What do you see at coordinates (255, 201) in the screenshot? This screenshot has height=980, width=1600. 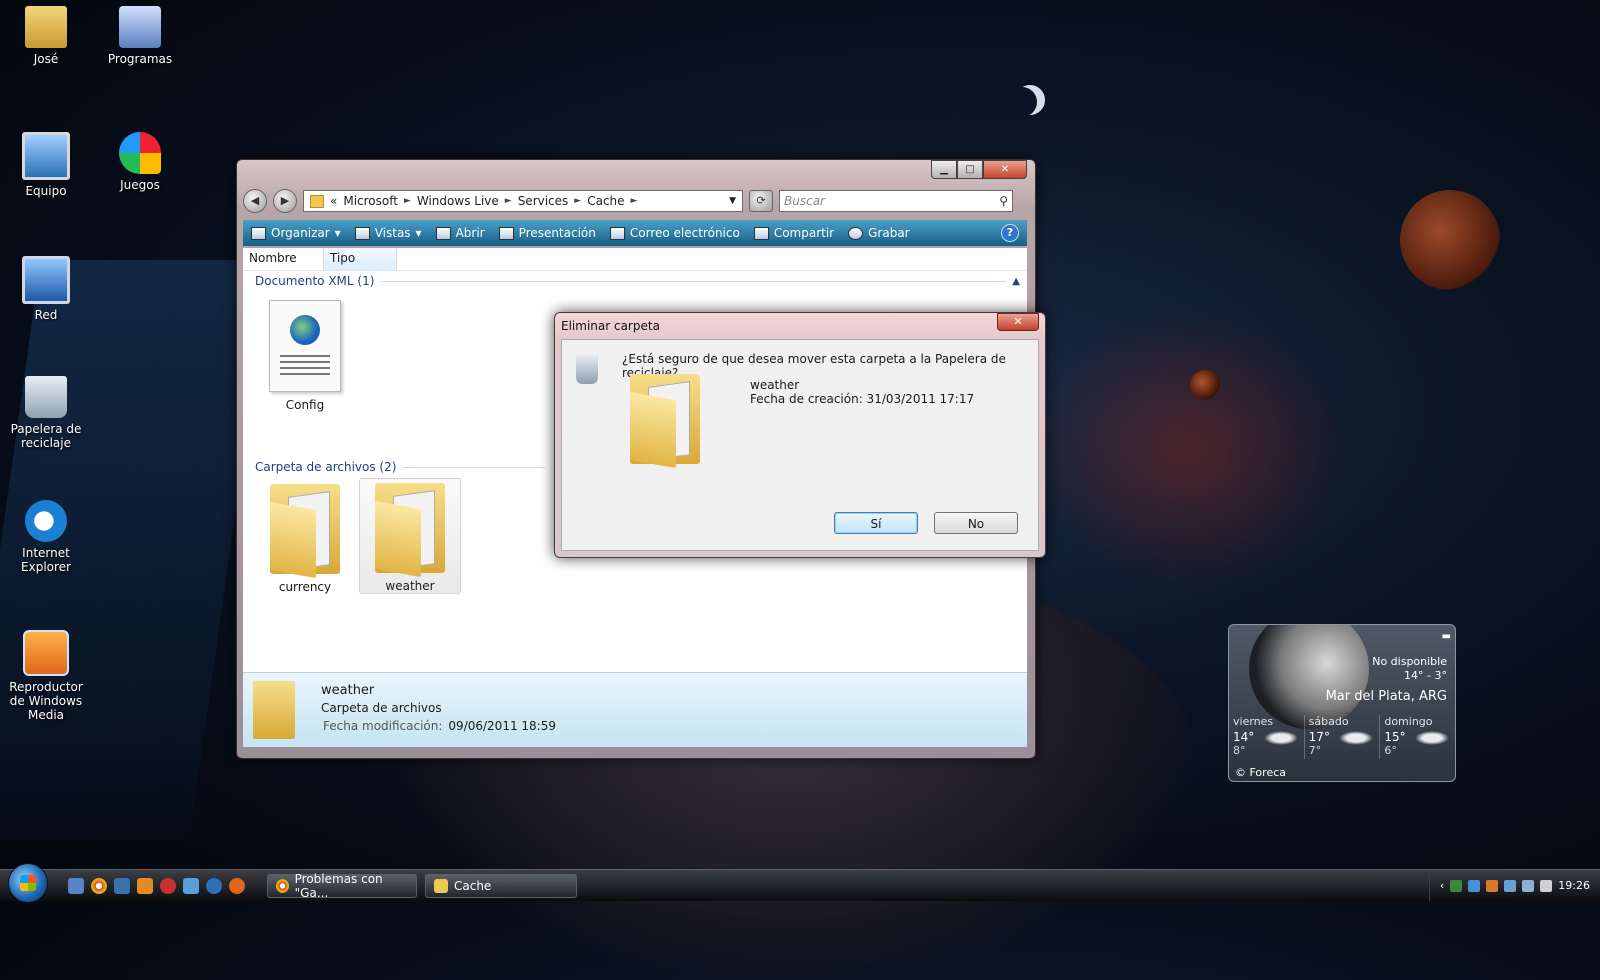 I see `back-button: ◀` at bounding box center [255, 201].